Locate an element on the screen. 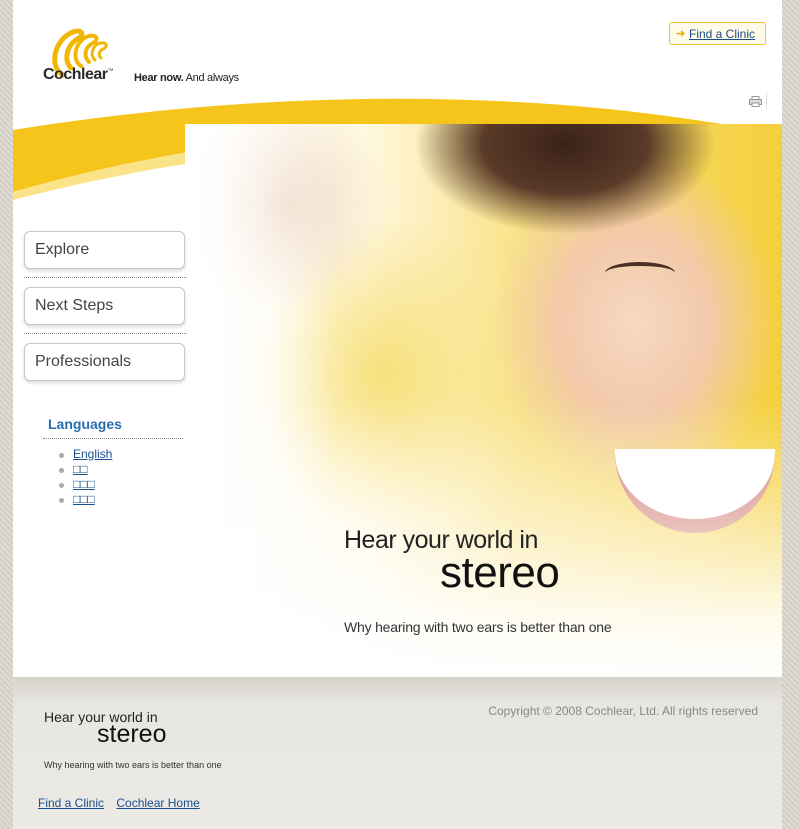 The image size is (799, 829). footer-find-clinic-link: Find a Clinic is located at coordinates (71, 803).